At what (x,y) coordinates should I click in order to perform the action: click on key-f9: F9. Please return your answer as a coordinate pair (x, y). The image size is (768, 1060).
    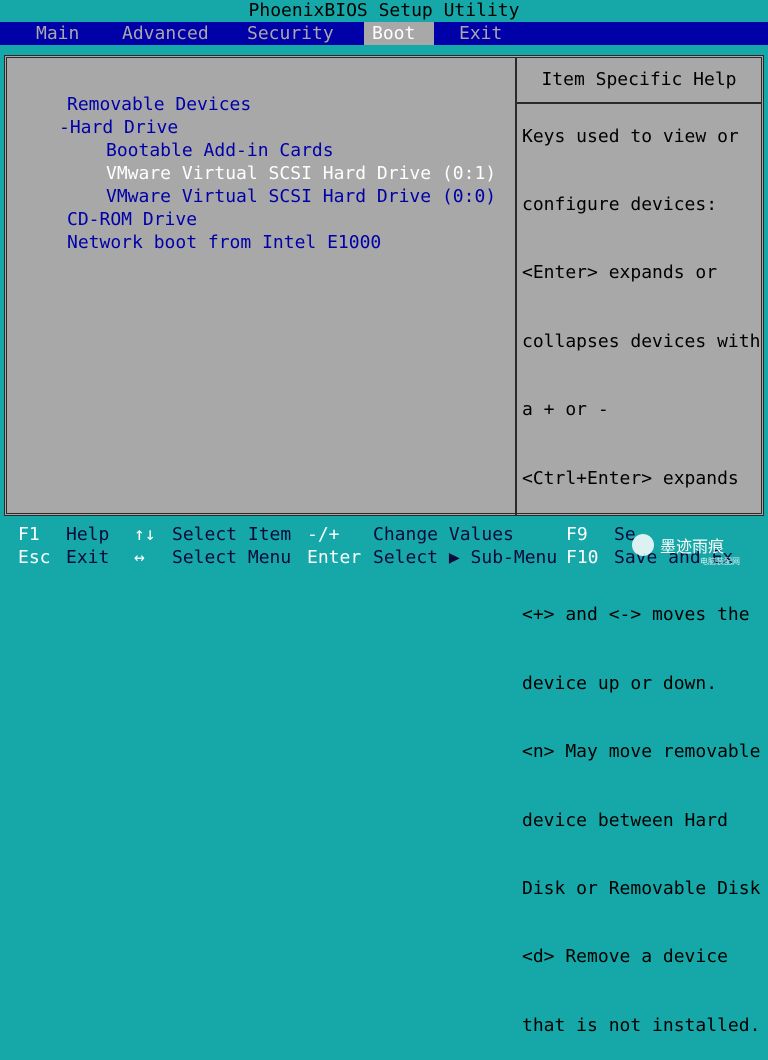
    Looking at the image, I should click on (577, 534).